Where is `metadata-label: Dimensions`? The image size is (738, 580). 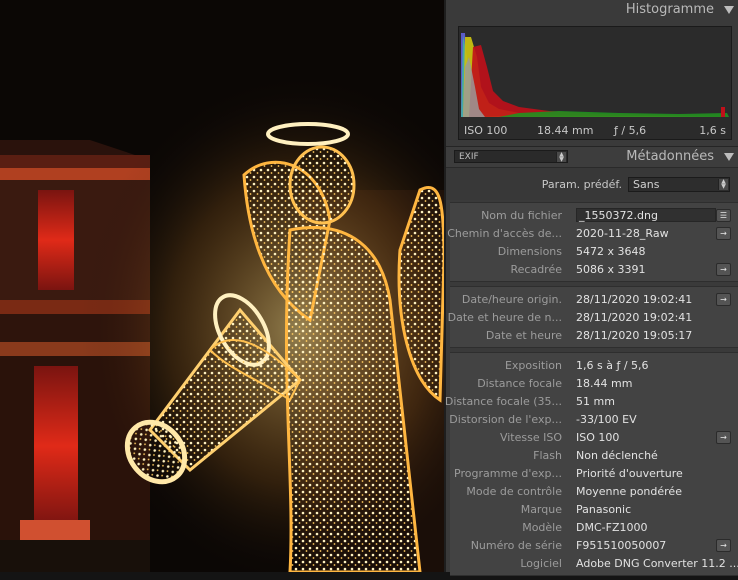 metadata-label: Dimensions is located at coordinates (529, 251).